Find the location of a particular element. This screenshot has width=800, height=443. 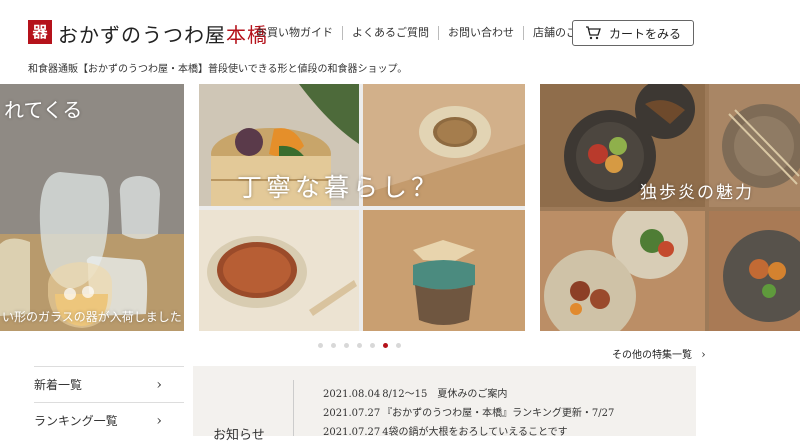

plates-salad-photo is located at coordinates (622, 271).